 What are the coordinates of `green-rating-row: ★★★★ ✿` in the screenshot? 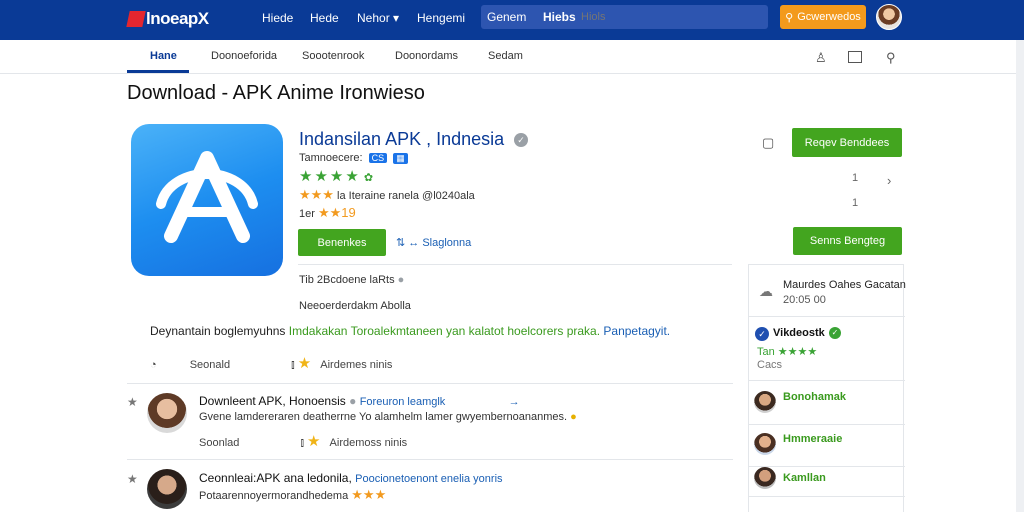 It's located at (336, 176).